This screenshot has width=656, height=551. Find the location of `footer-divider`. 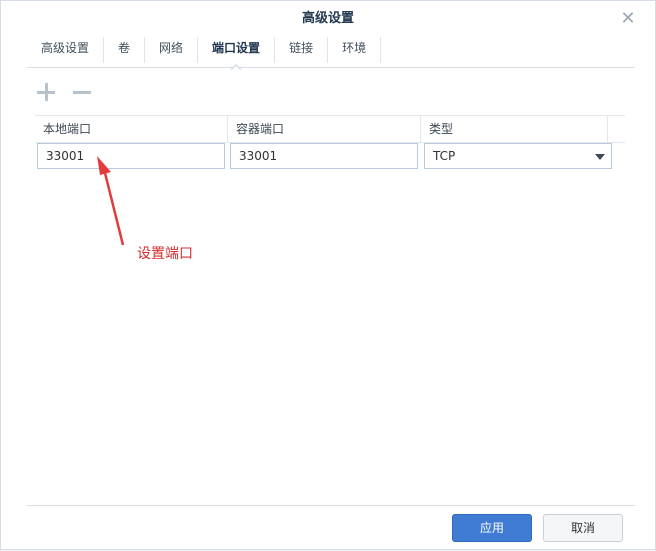

footer-divider is located at coordinates (331, 505).